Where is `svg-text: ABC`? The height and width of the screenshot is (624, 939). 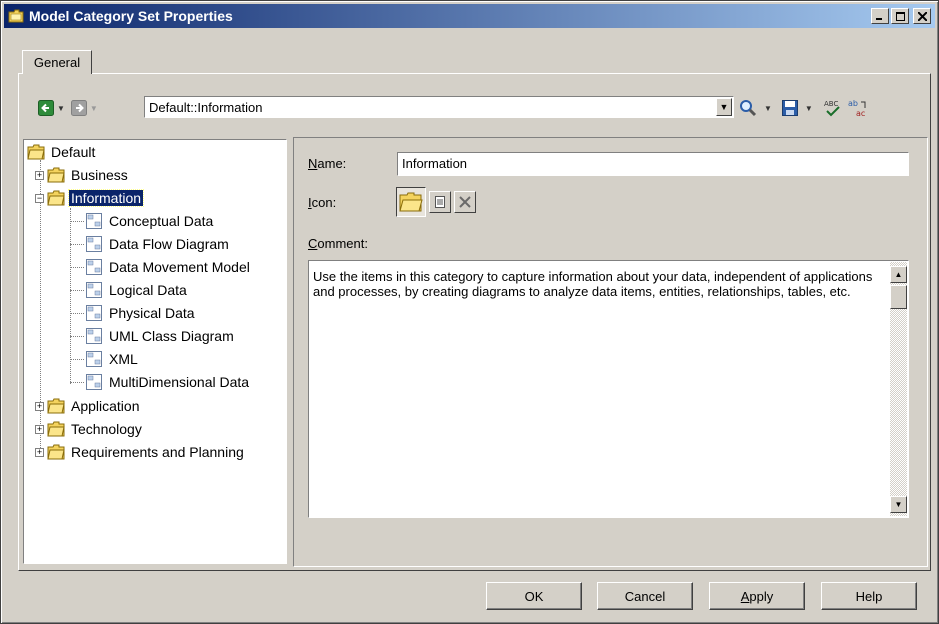 svg-text: ABC is located at coordinates (831, 104).